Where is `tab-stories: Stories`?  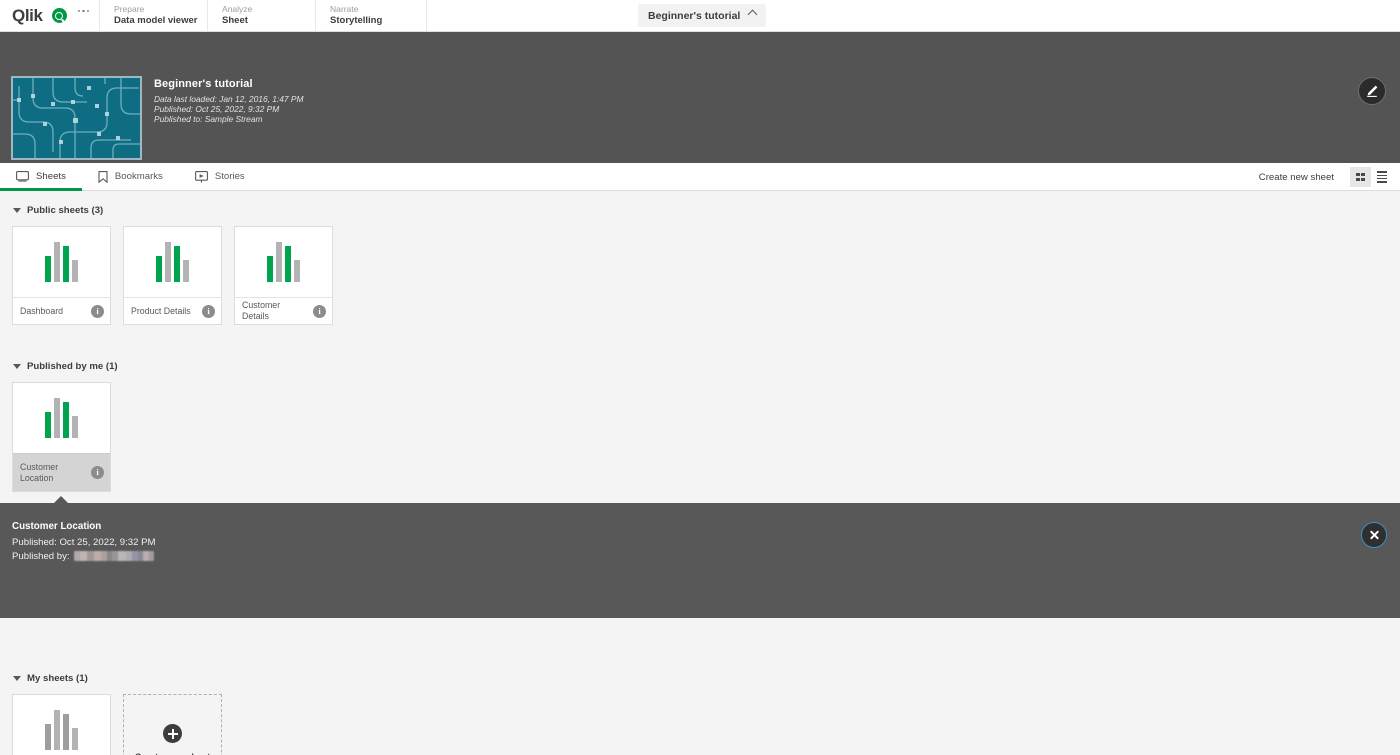
tab-stories: Stories is located at coordinates (220, 177).